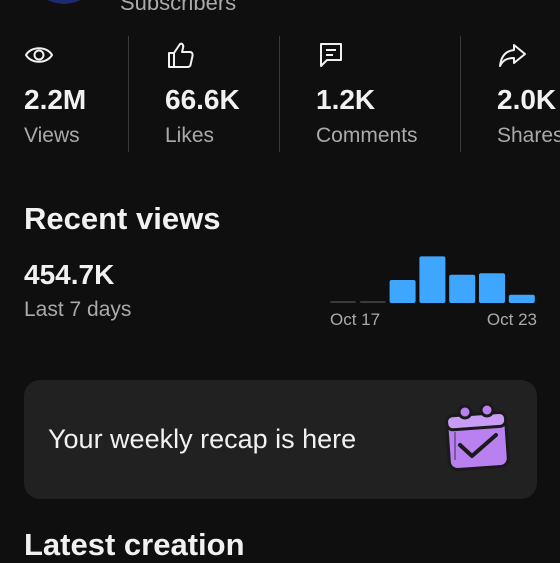 This screenshot has width=560, height=563. What do you see at coordinates (512, 319) in the screenshot?
I see `x-tick-label: Oct 23` at bounding box center [512, 319].